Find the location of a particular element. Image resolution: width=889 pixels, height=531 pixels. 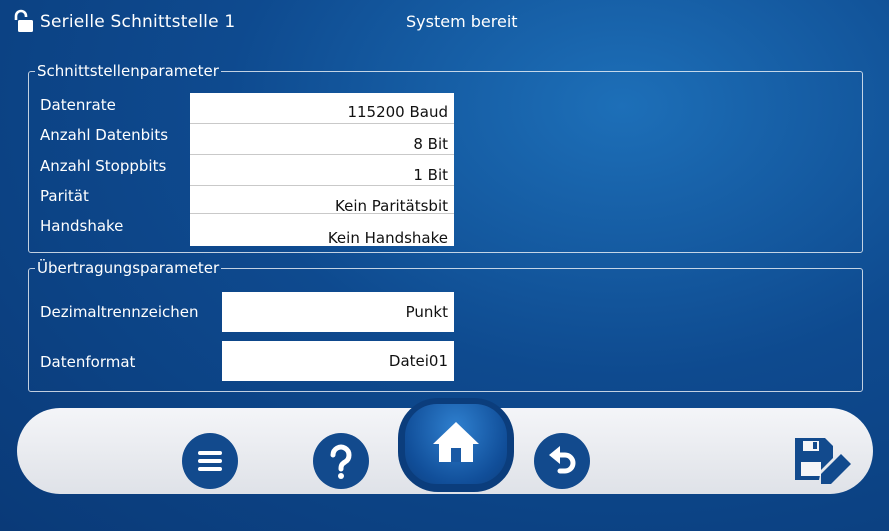

back-button is located at coordinates (562, 461).